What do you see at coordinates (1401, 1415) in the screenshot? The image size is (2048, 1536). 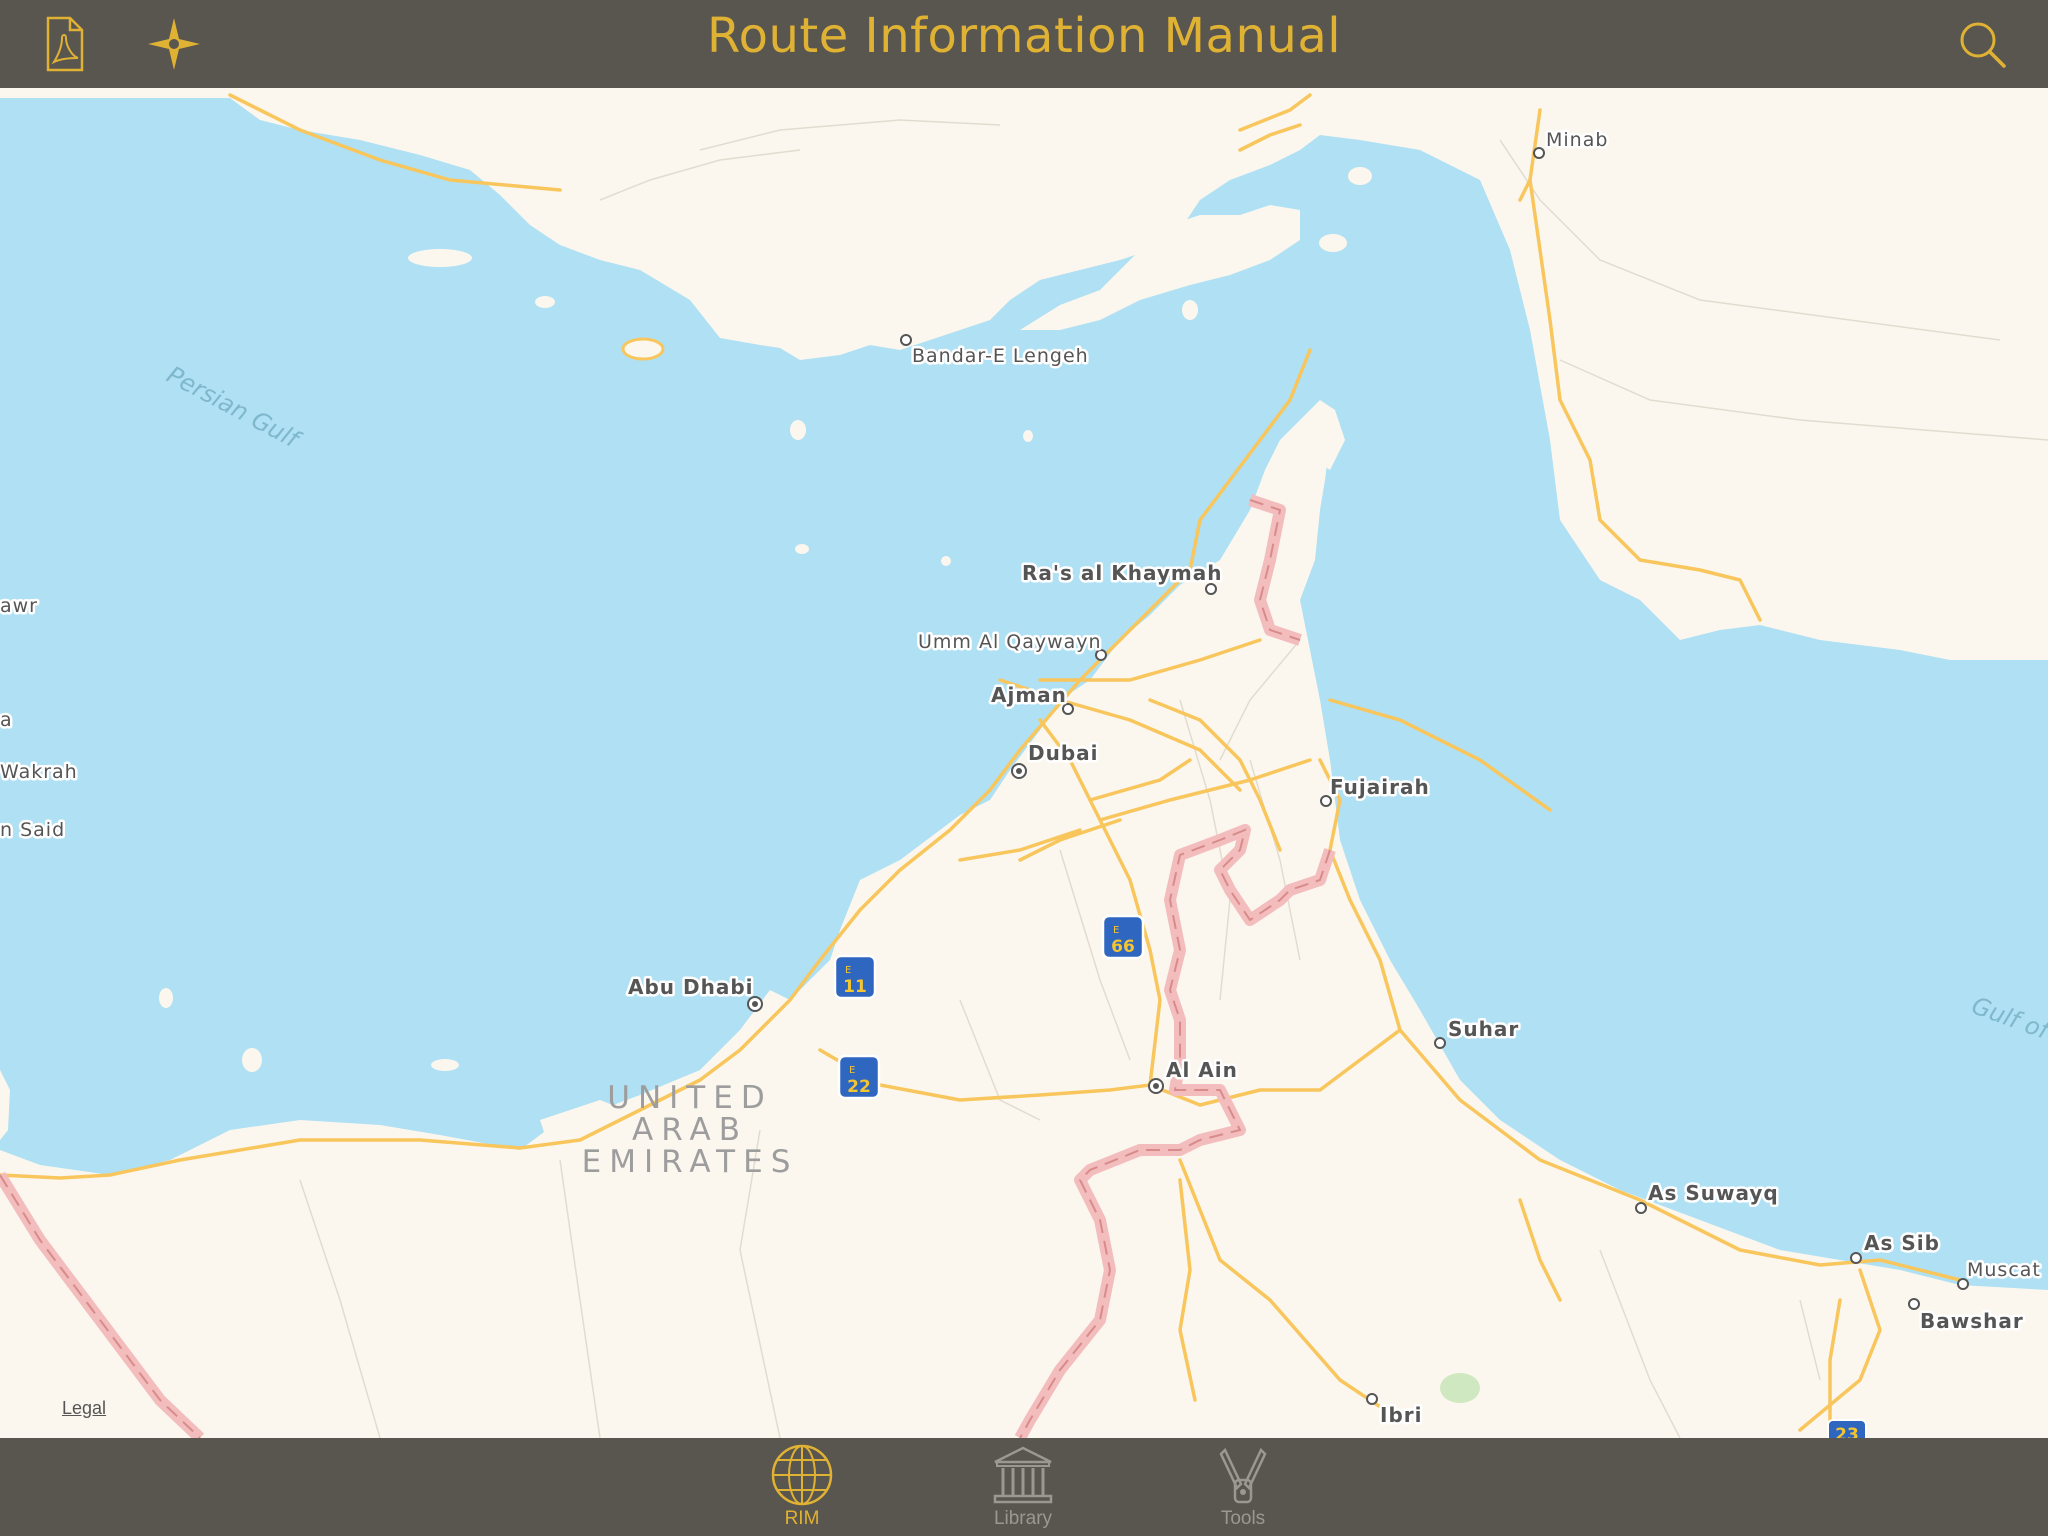 I see `city-label-ibri: Ibri` at bounding box center [1401, 1415].